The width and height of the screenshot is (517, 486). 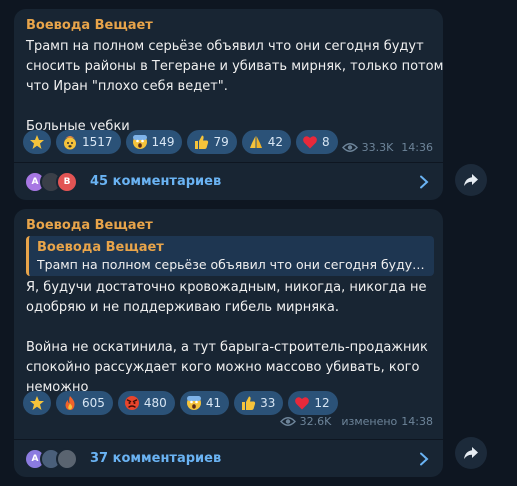 What do you see at coordinates (70, 143) in the screenshot?
I see `mindblown-icon` at bounding box center [70, 143].